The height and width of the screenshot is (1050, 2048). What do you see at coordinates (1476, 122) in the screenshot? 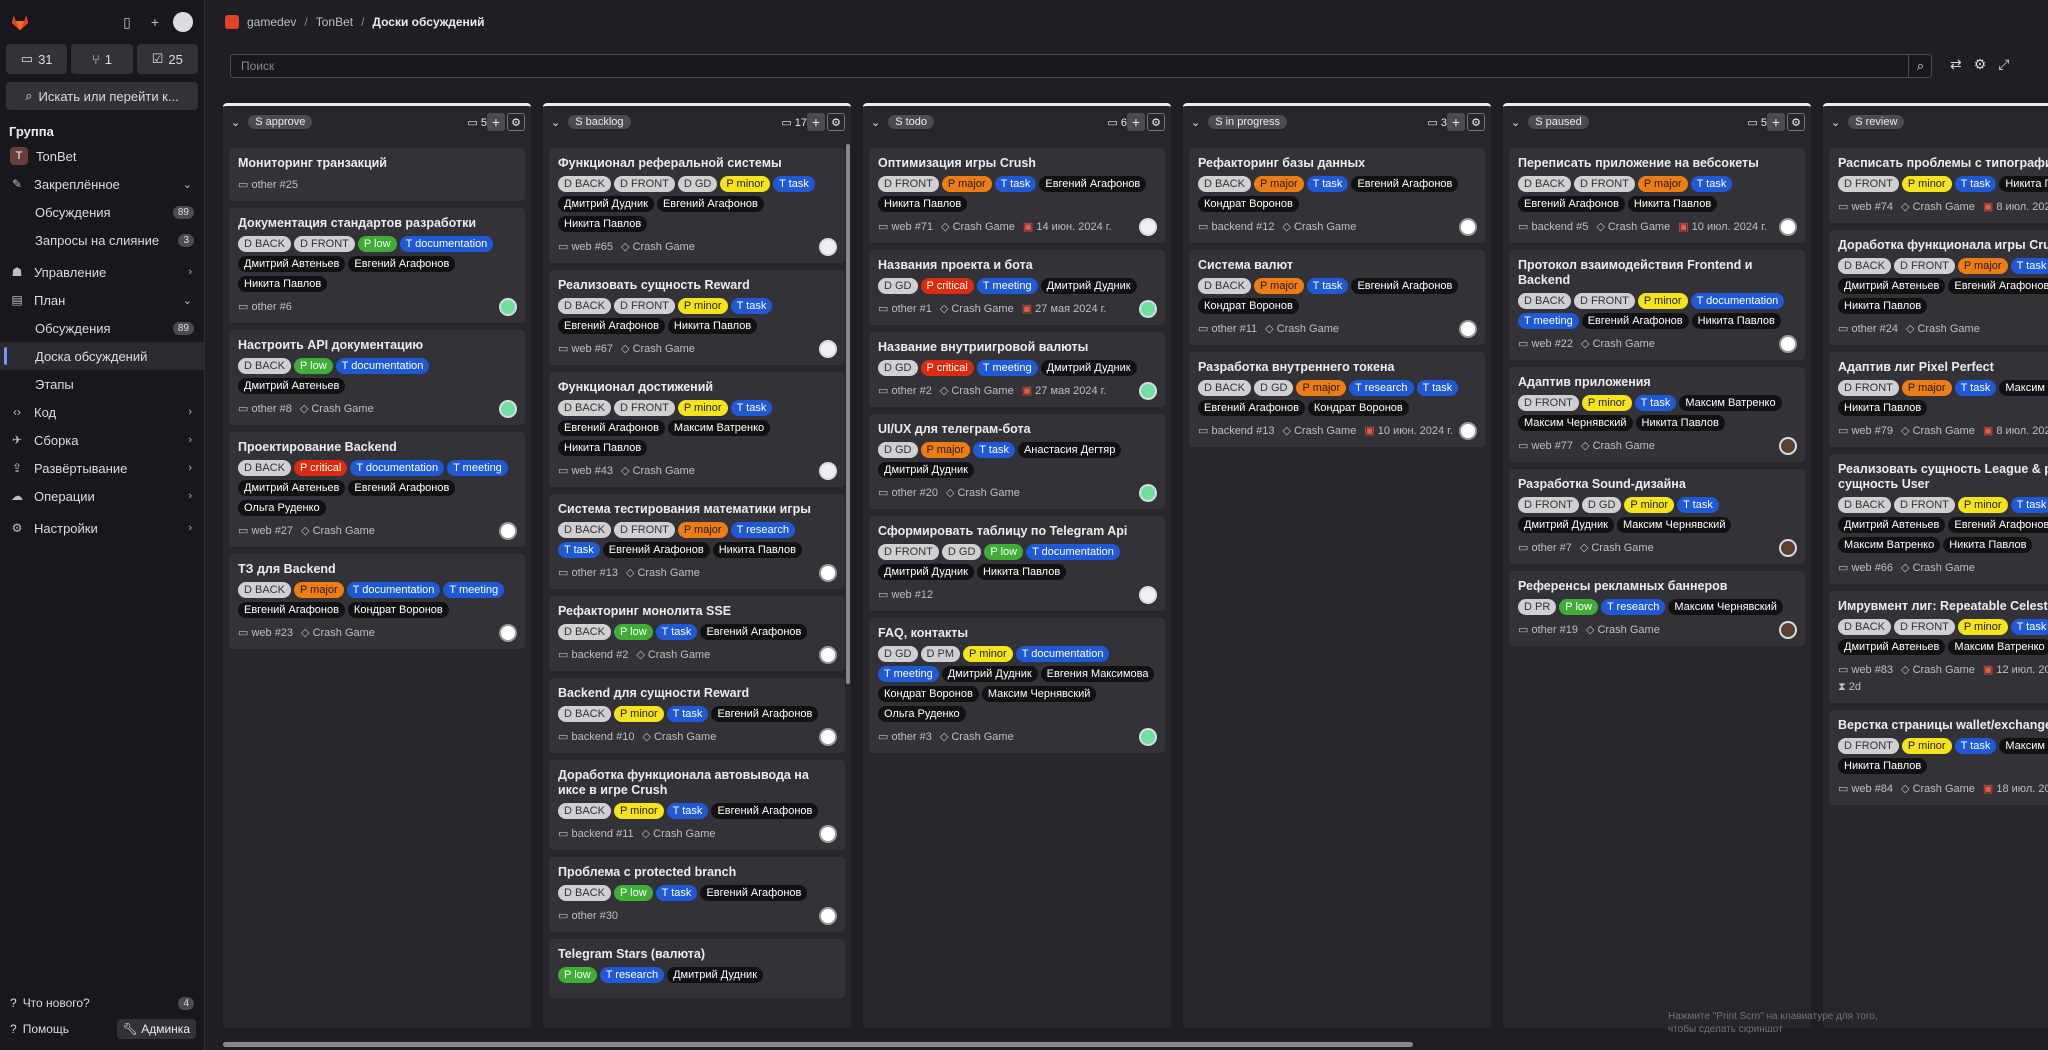
I see `column-settings-icon: ⚙` at bounding box center [1476, 122].